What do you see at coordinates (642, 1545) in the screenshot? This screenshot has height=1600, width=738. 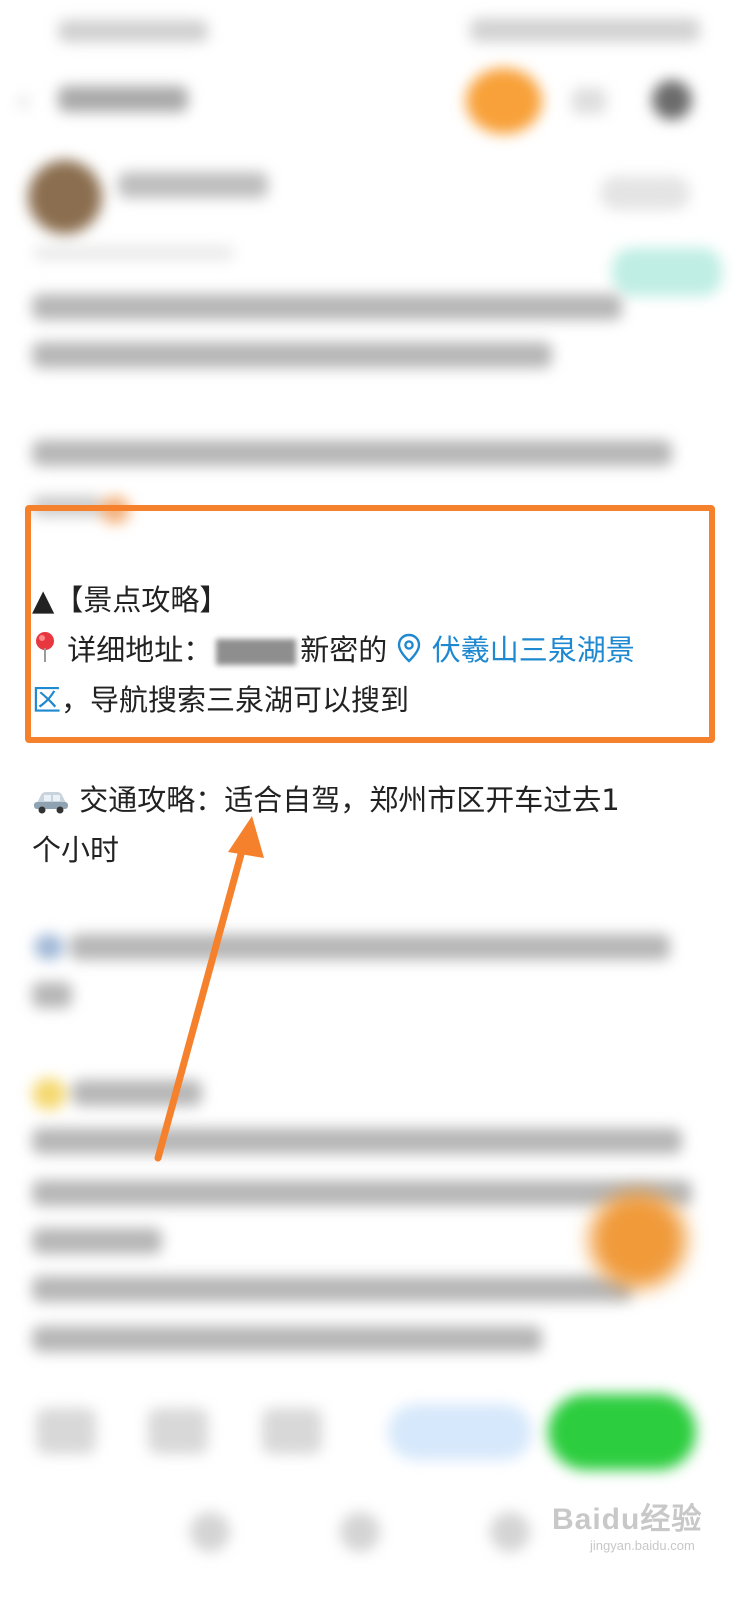 I see `watermark-url: jingyan.baidu.com` at bounding box center [642, 1545].